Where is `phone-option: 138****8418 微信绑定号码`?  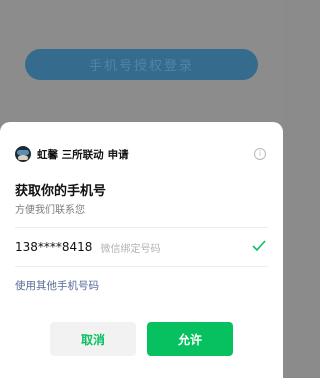 phone-option: 138****8418 微信绑定号码 is located at coordinates (141, 247).